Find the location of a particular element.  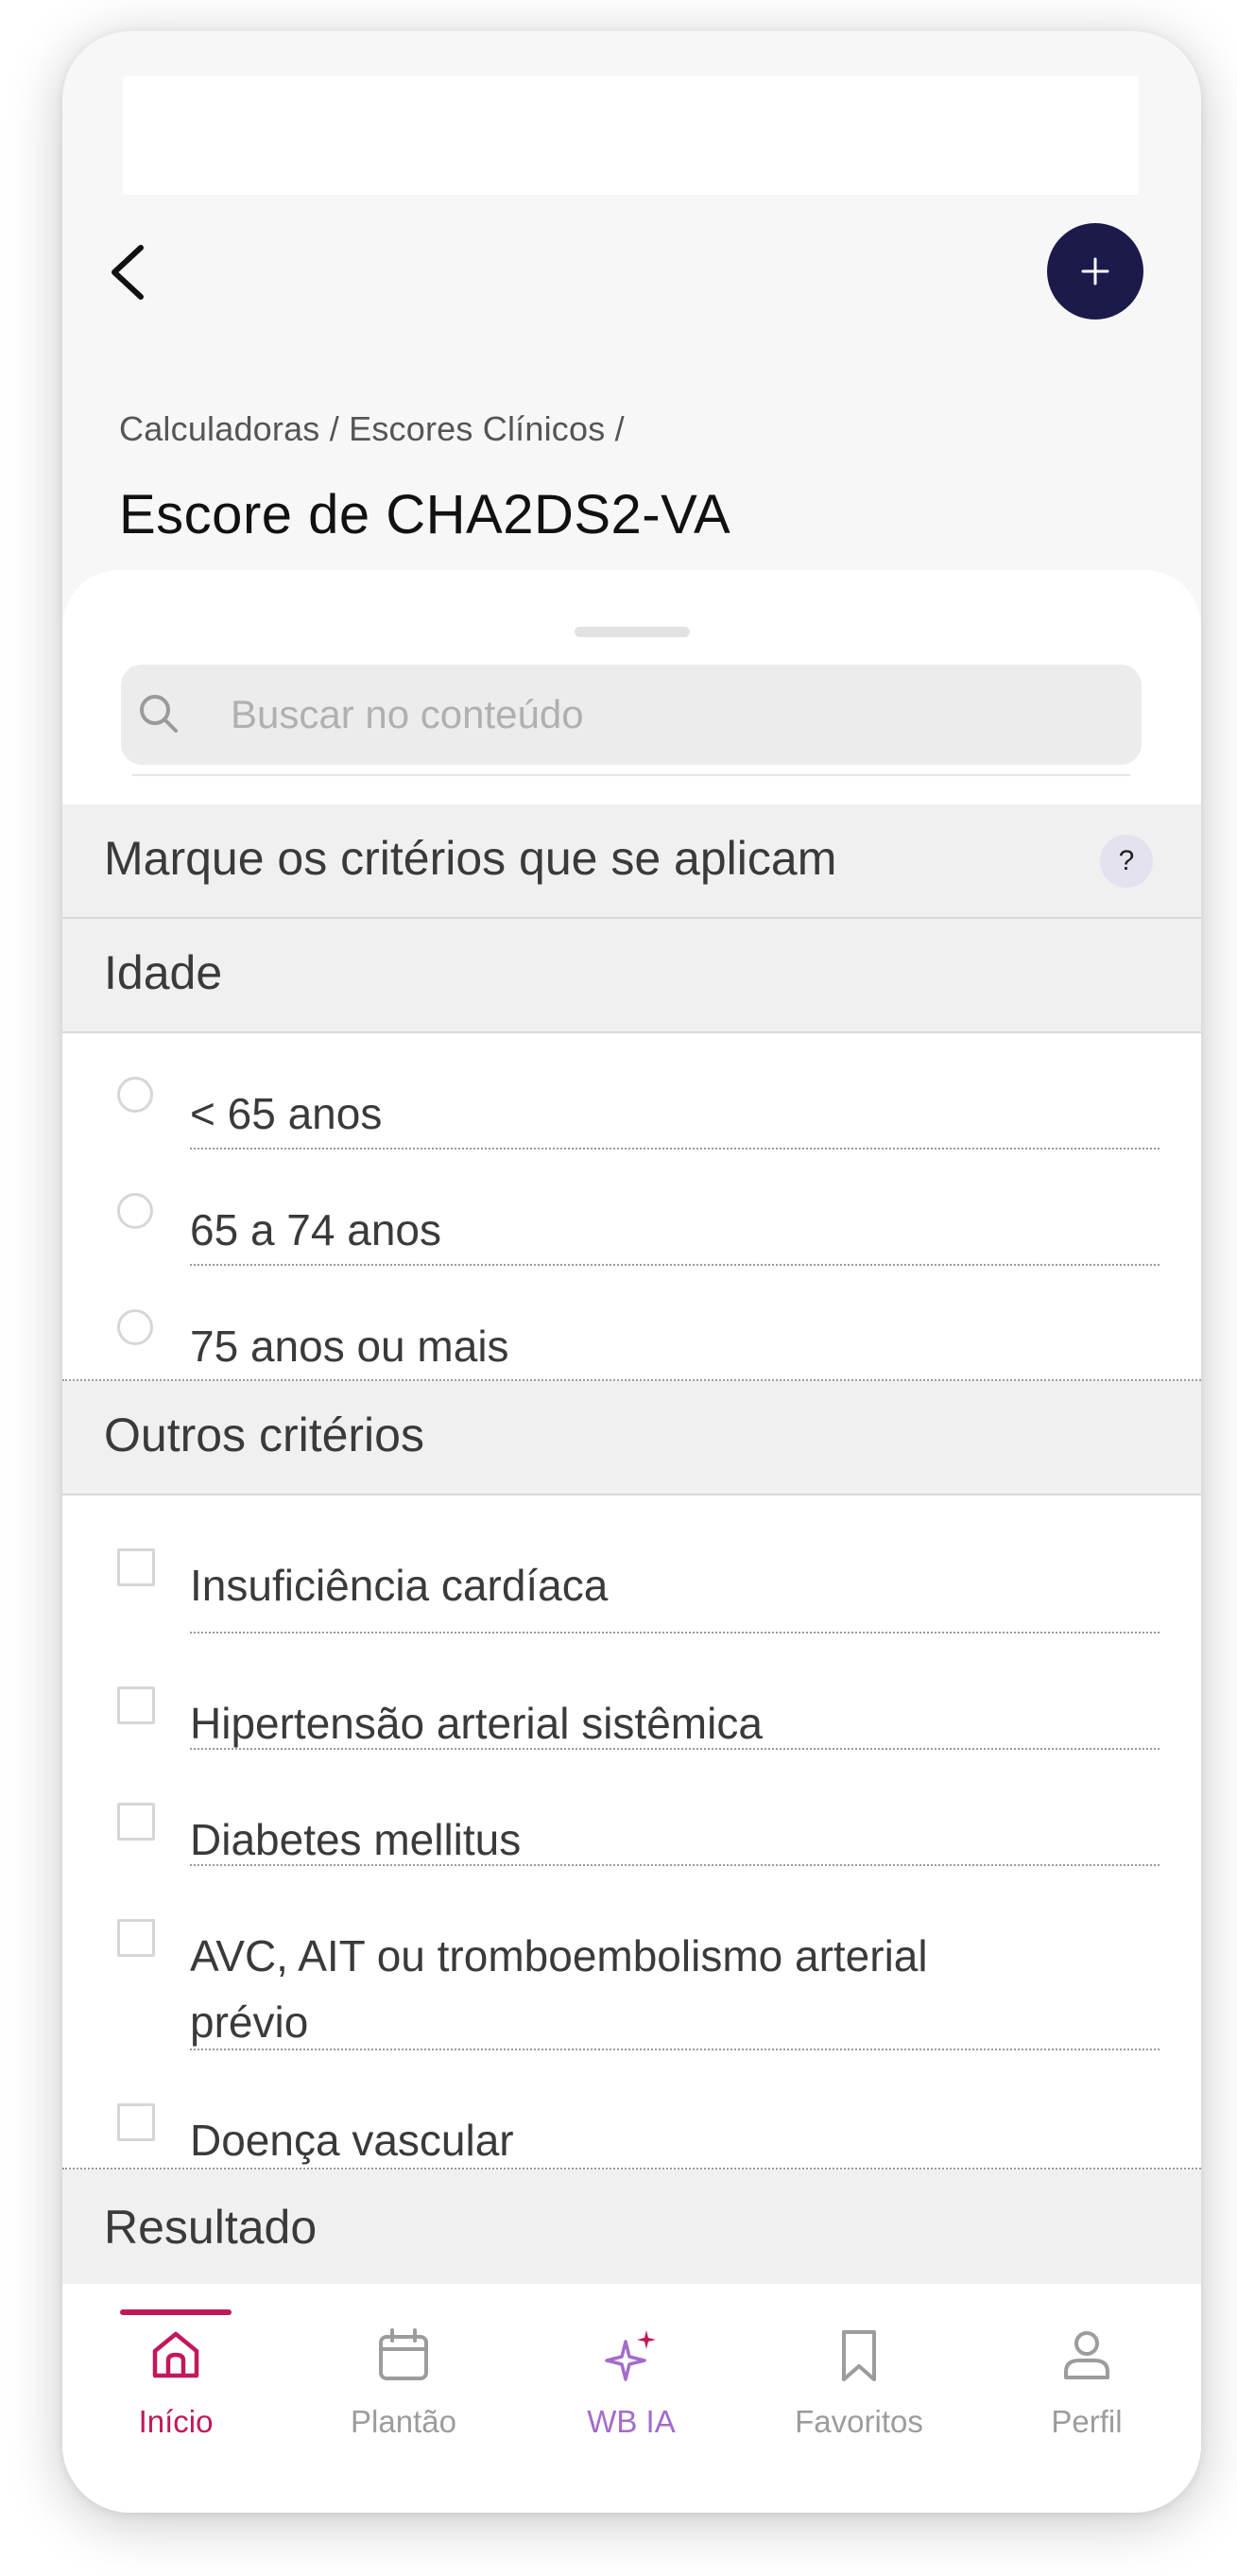

criterion-option: Doença vascular is located at coordinates (631, 2109).